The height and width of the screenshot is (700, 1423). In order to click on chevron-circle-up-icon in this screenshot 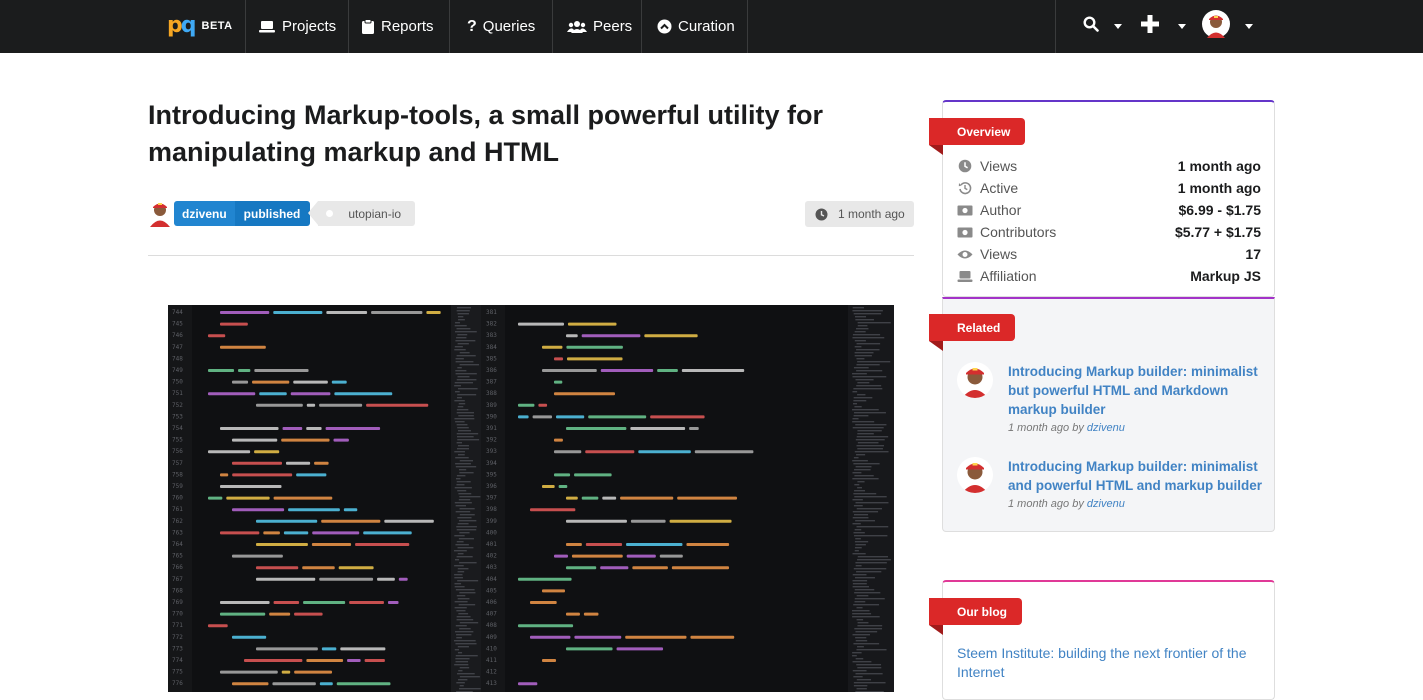, I will do `click(664, 26)`.